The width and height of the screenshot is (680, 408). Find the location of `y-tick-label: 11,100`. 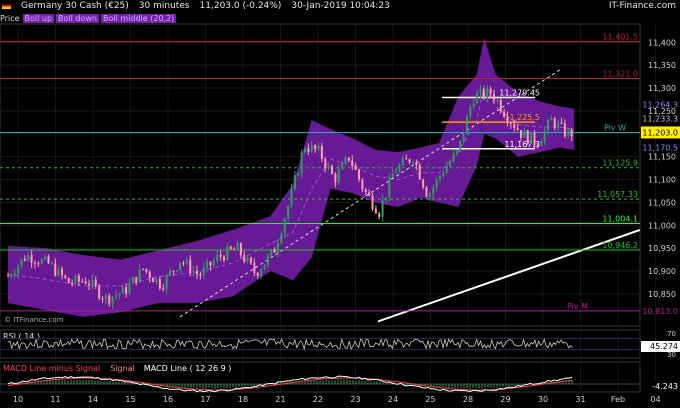

y-tick-label: 11,100 is located at coordinates (662, 180).